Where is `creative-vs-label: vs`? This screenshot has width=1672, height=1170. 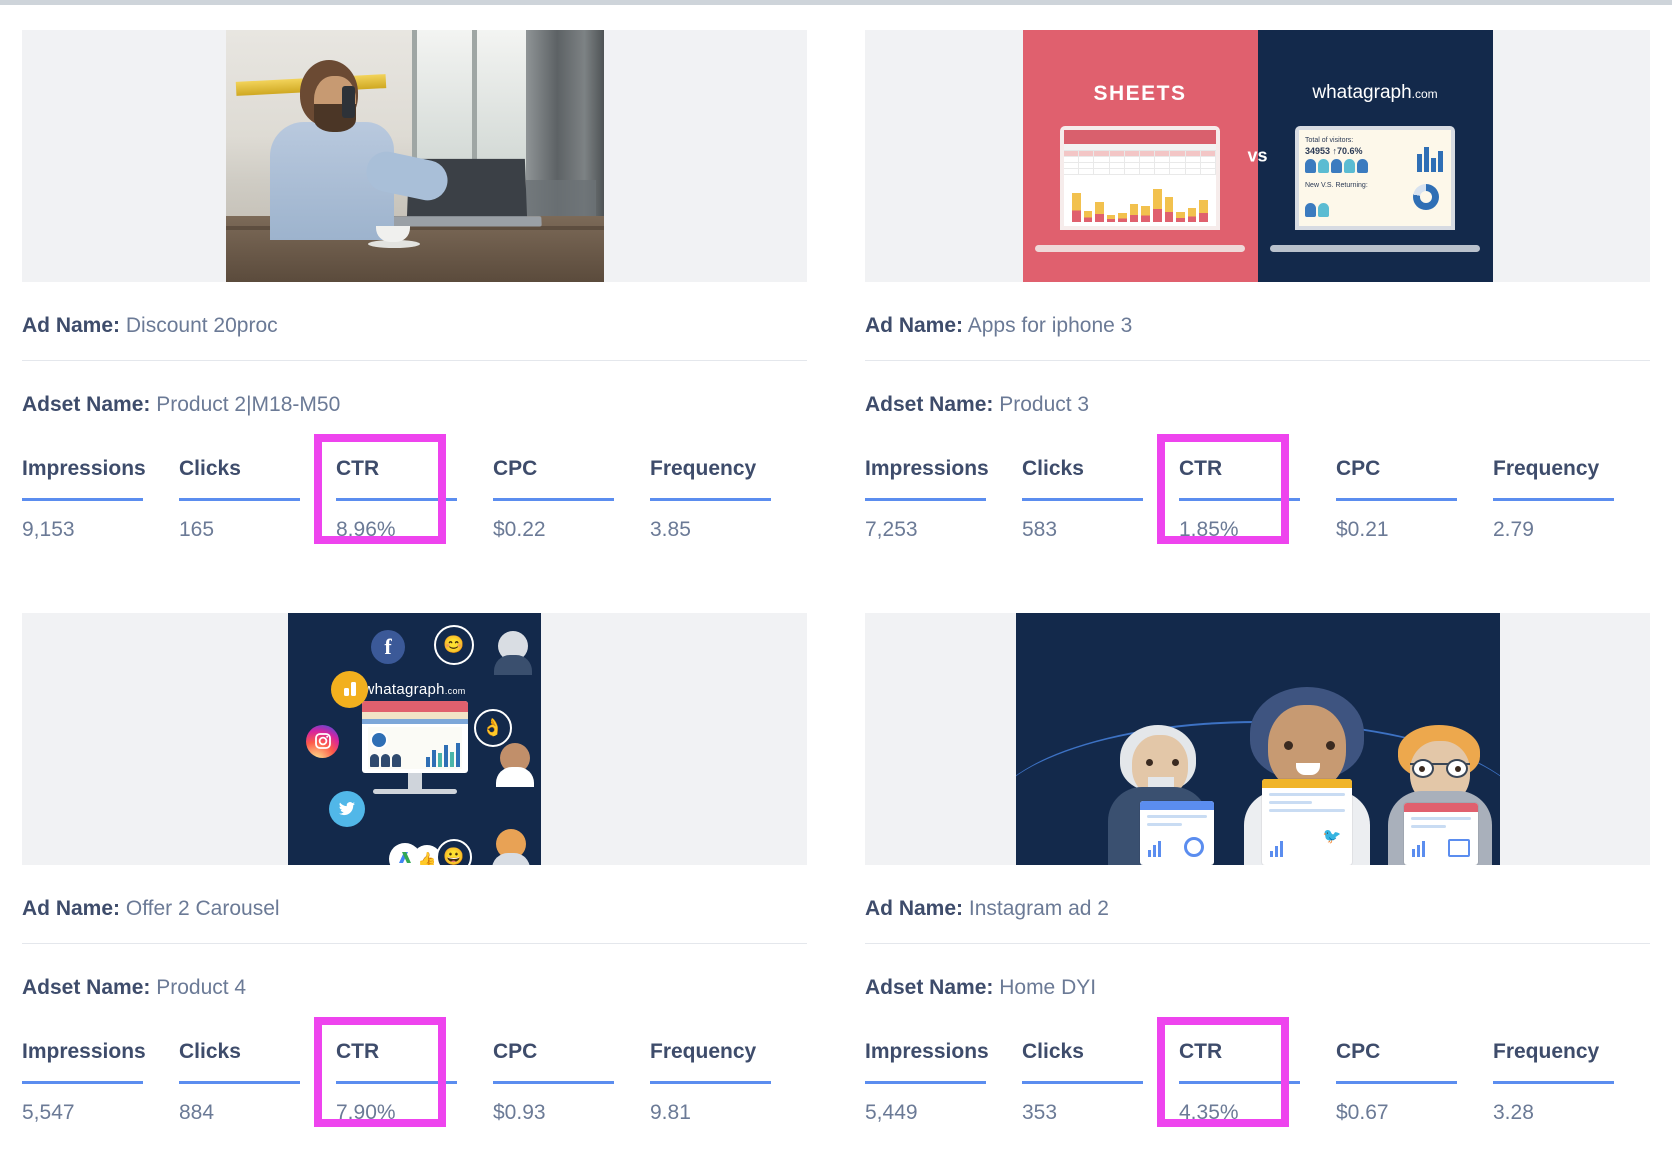 creative-vs-label: vs is located at coordinates (1257, 155).